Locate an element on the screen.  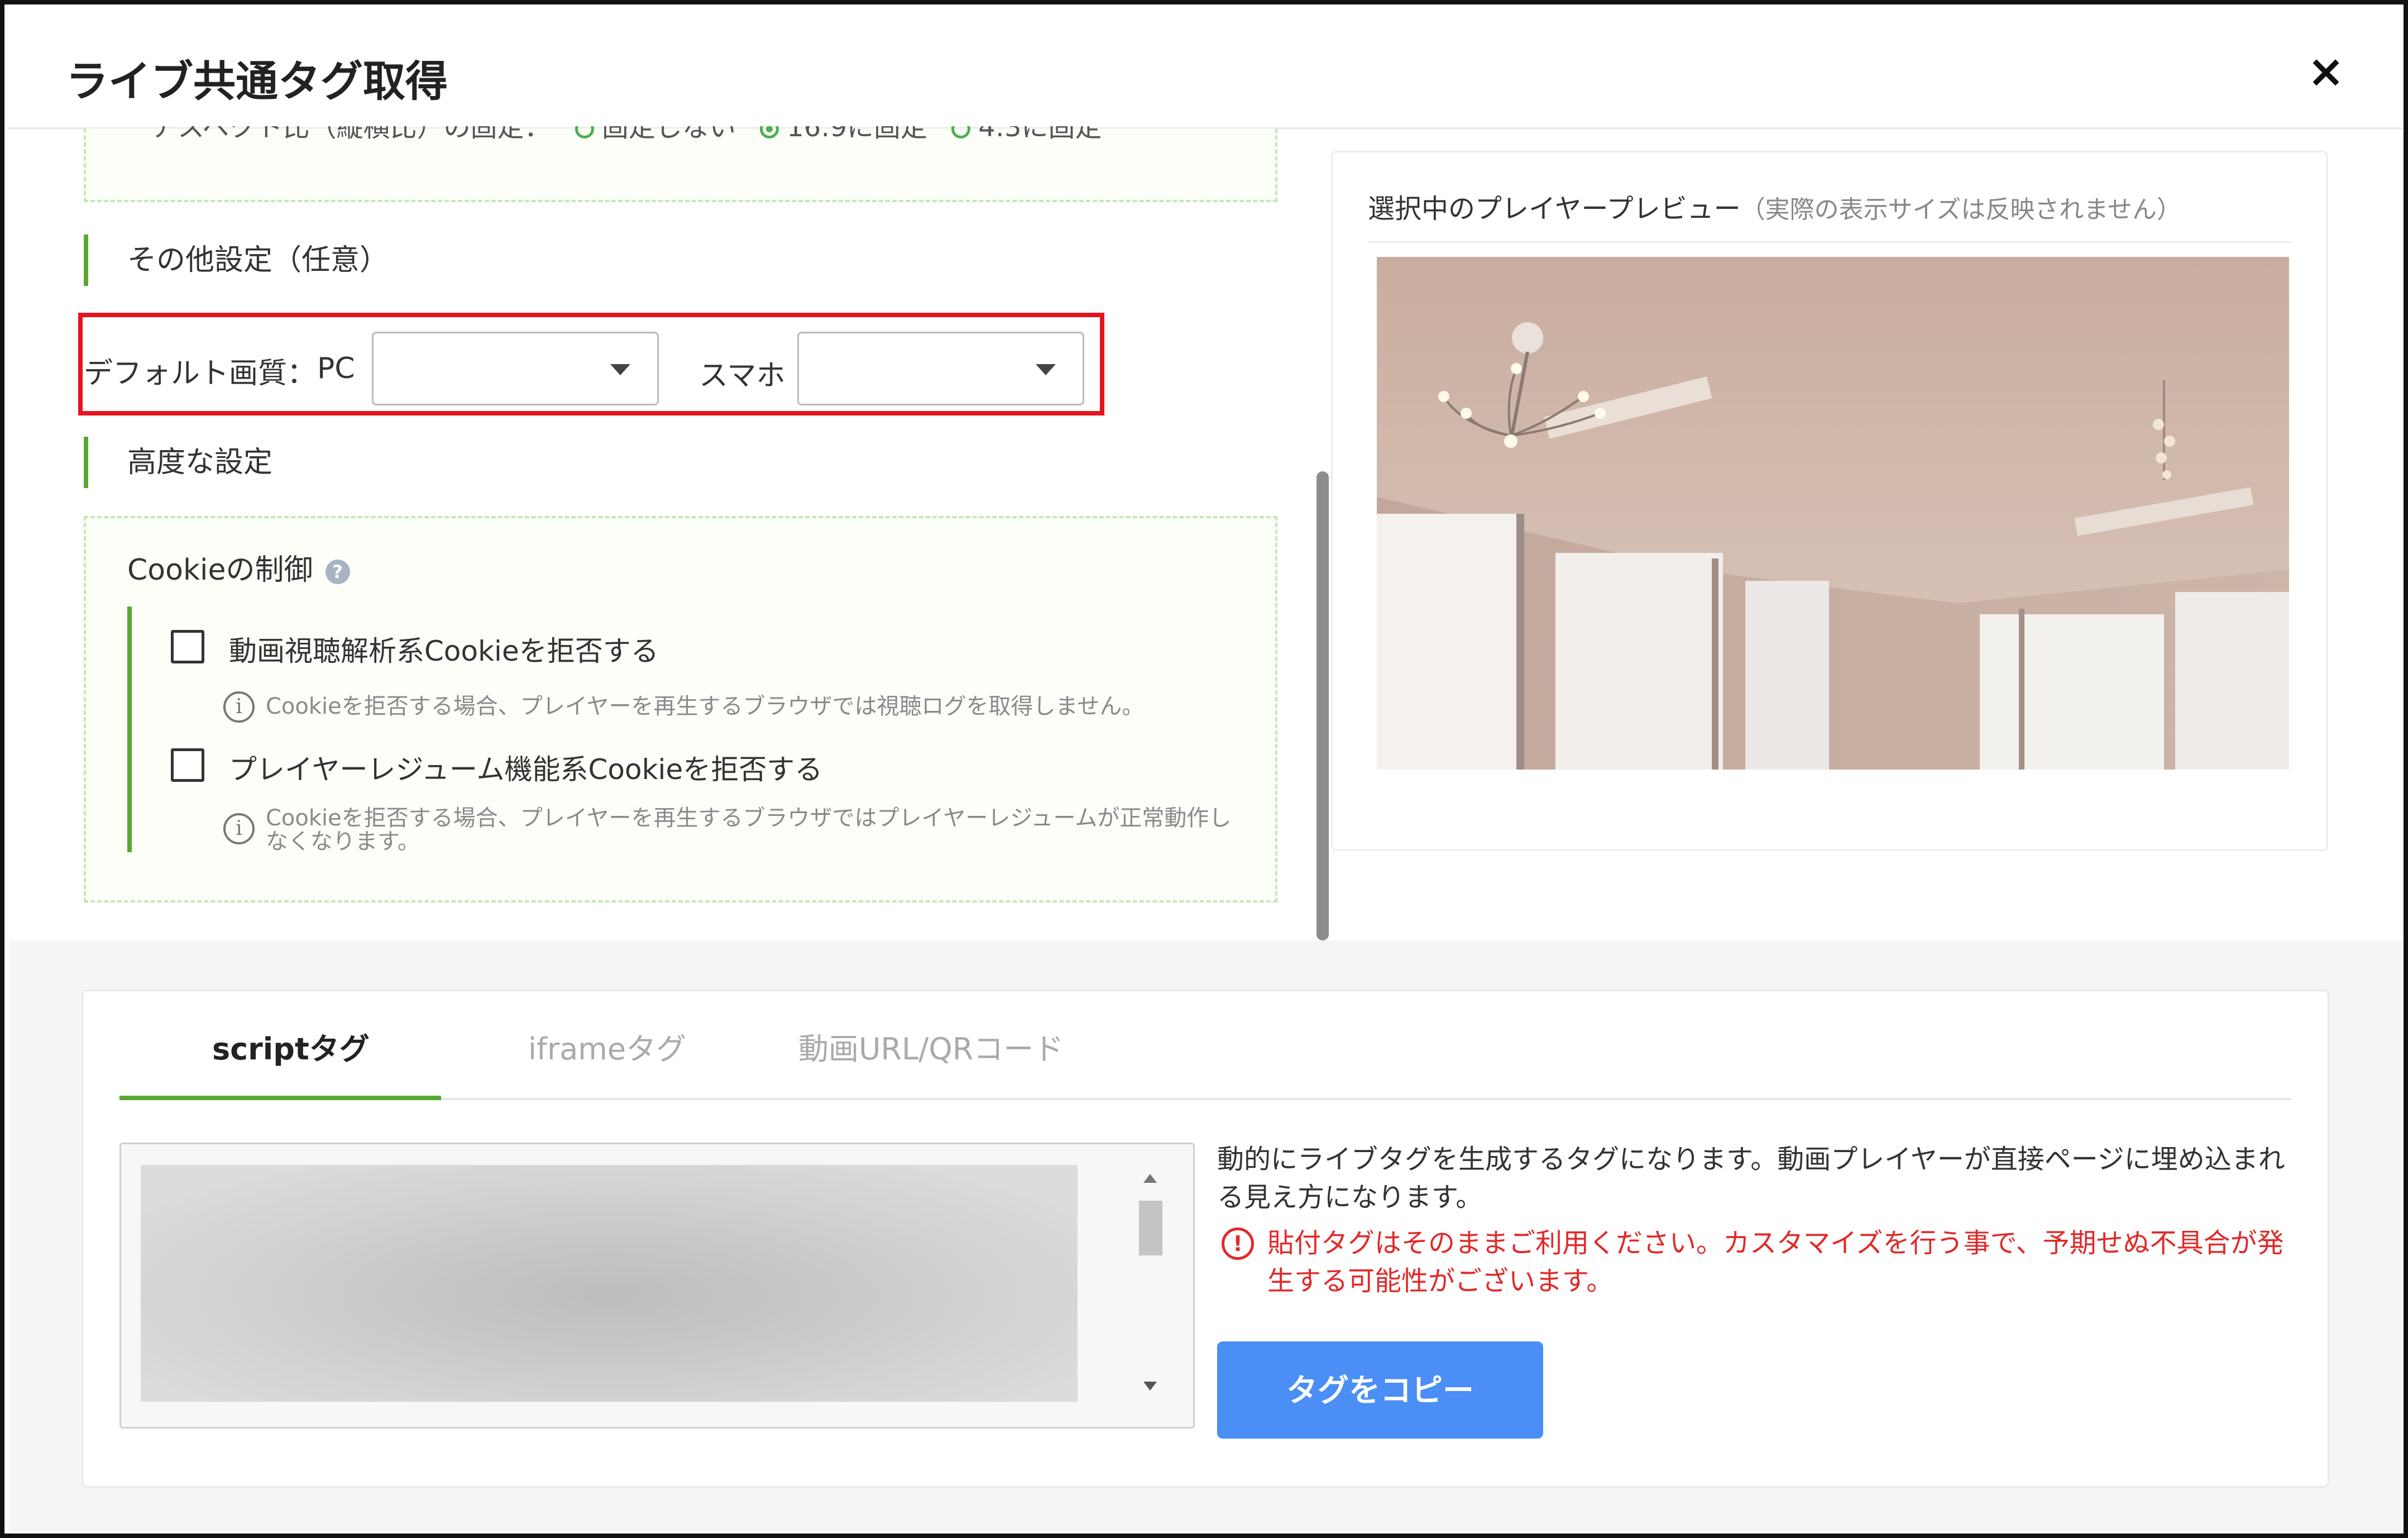
resume-cookie-checkbox is located at coordinates (188, 765).